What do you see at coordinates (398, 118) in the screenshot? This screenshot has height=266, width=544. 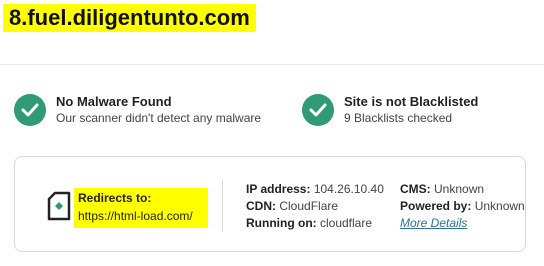 I see `blacklist-status-subtitle: 9 Blacklists checked` at bounding box center [398, 118].